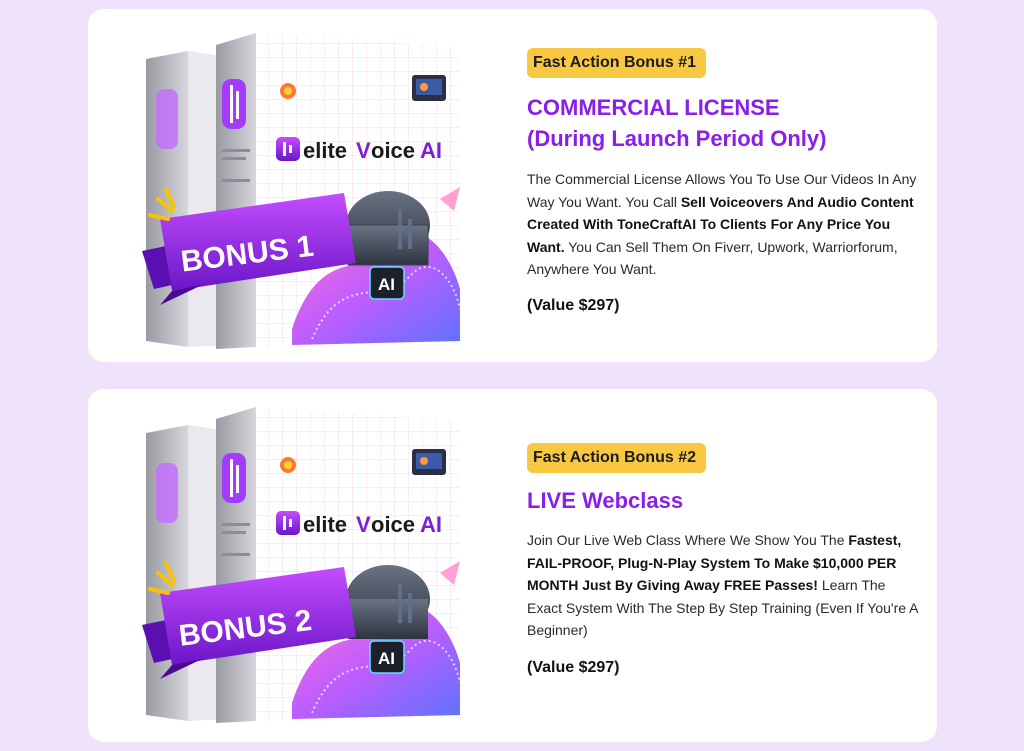 This screenshot has height=751, width=1024. I want to click on product-box-image-2: elite V oice AI AI BONUS 2, so click(312, 572).